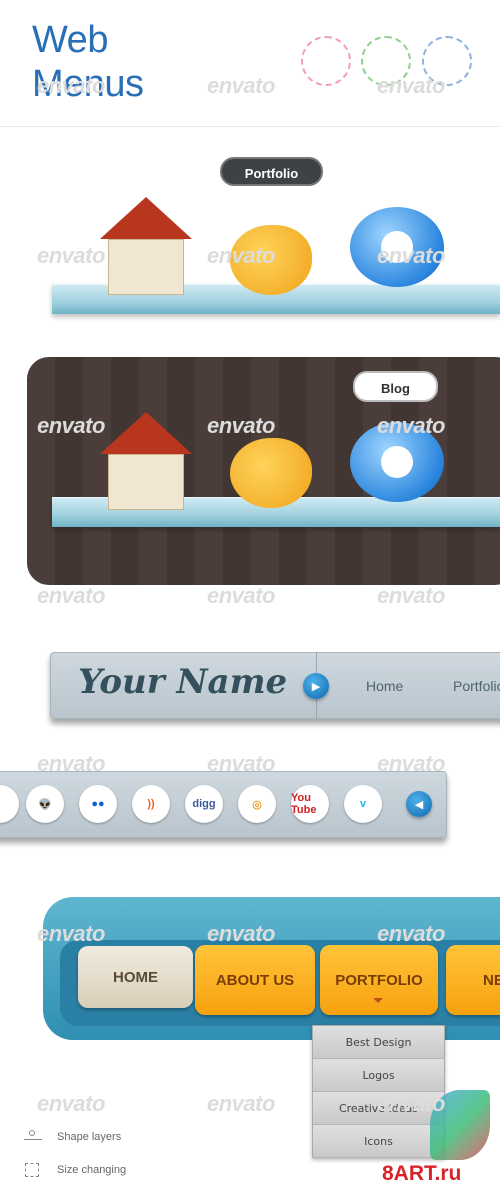  Describe the element at coordinates (33, 1135) in the screenshot. I see `shape-layers-icon` at that location.